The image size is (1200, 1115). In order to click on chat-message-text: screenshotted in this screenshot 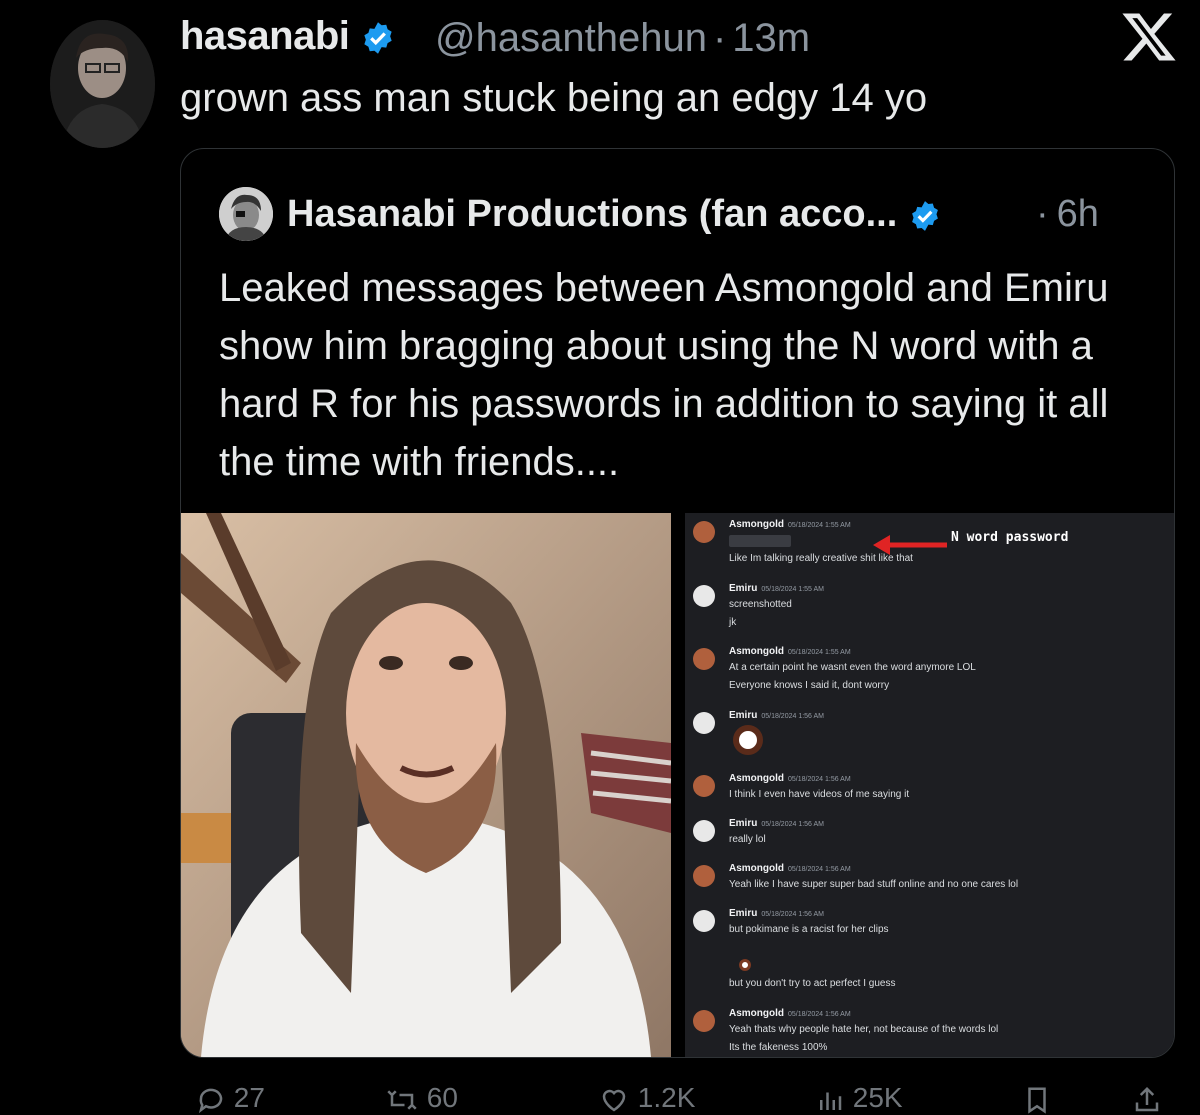, I will do `click(760, 604)`.